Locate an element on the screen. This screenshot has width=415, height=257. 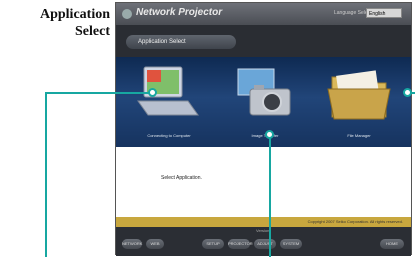
callout-dot-camera is located at coordinates (269, 134).